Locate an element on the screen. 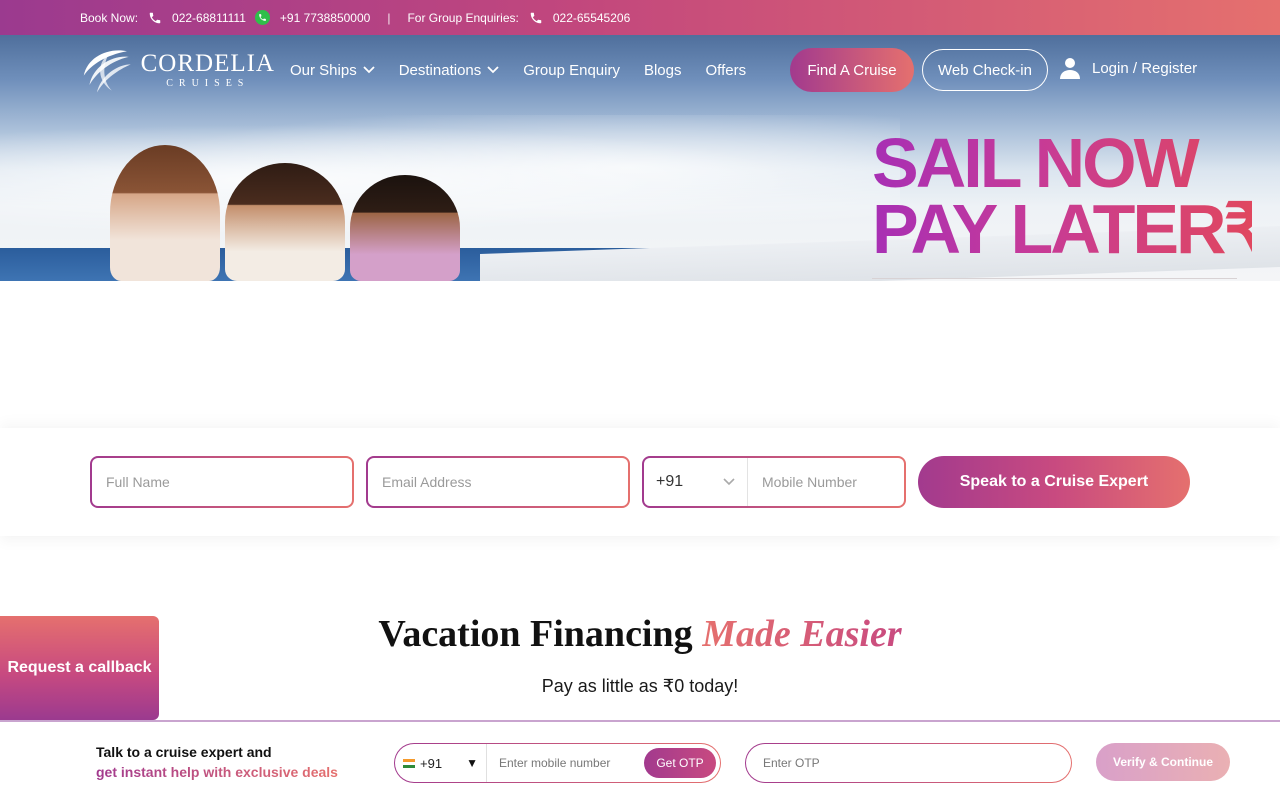 The width and height of the screenshot is (1280, 800). group-enquiries-label: For Group Enquiries: is located at coordinates (463, 17).